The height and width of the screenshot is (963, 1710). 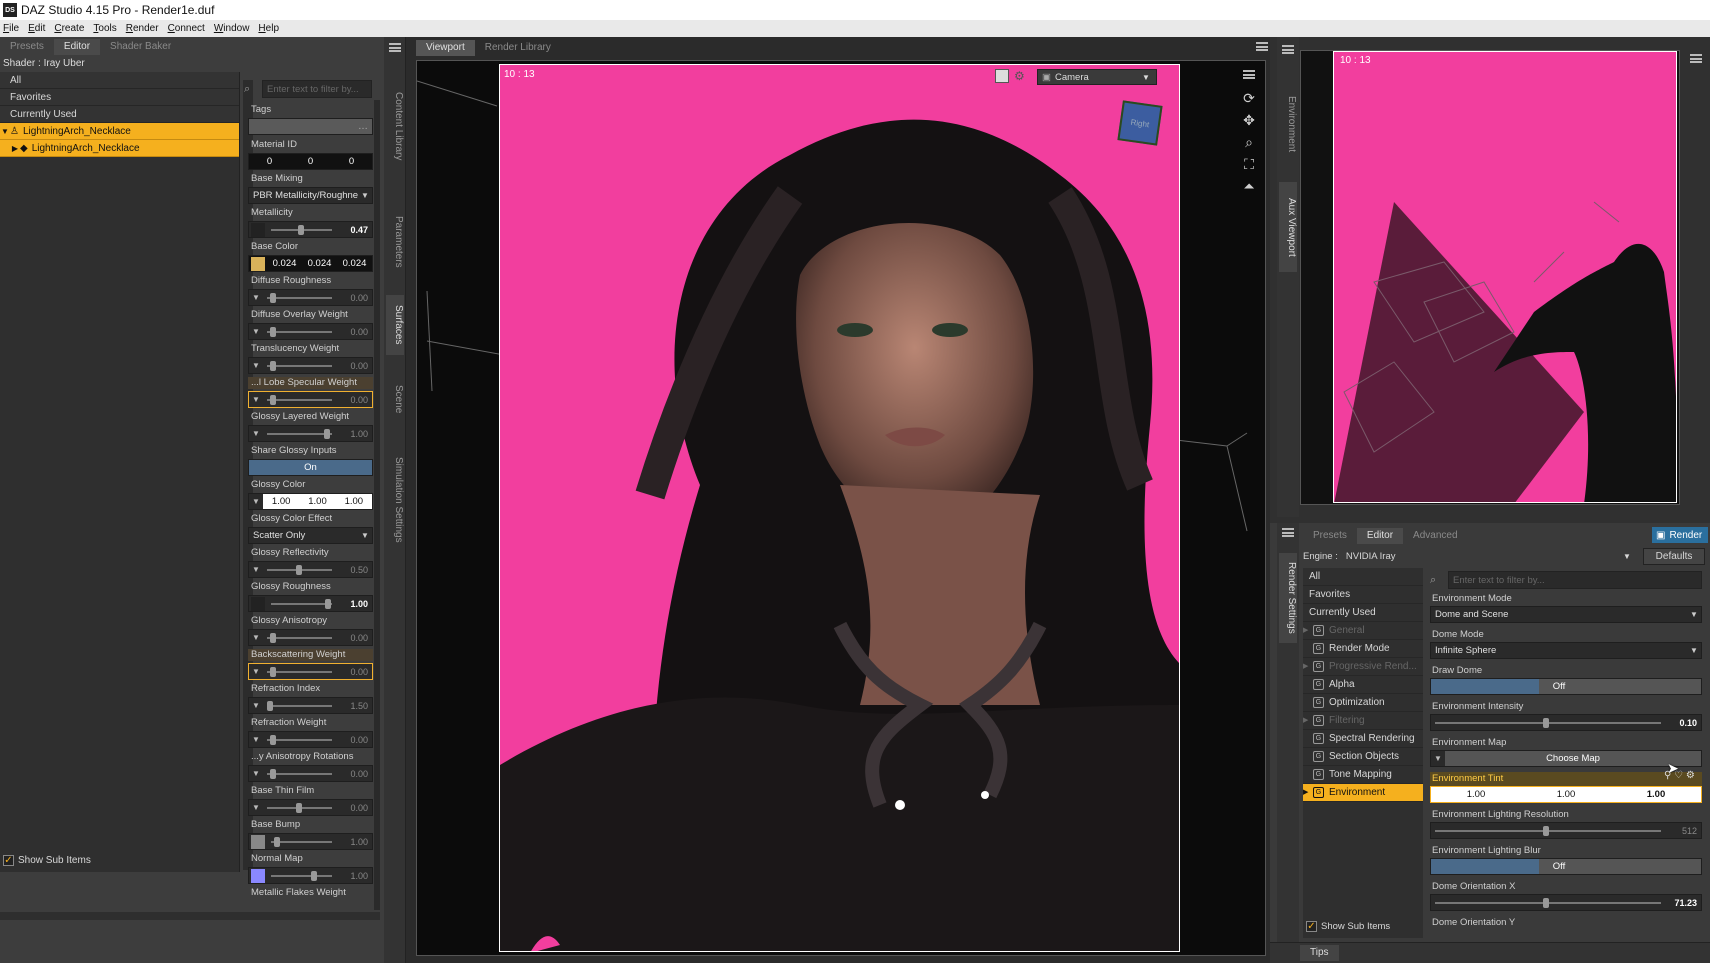 What do you see at coordinates (310, 263) in the screenshot?
I see `base-color-fields: 0.024 0.024 0.024` at bounding box center [310, 263].